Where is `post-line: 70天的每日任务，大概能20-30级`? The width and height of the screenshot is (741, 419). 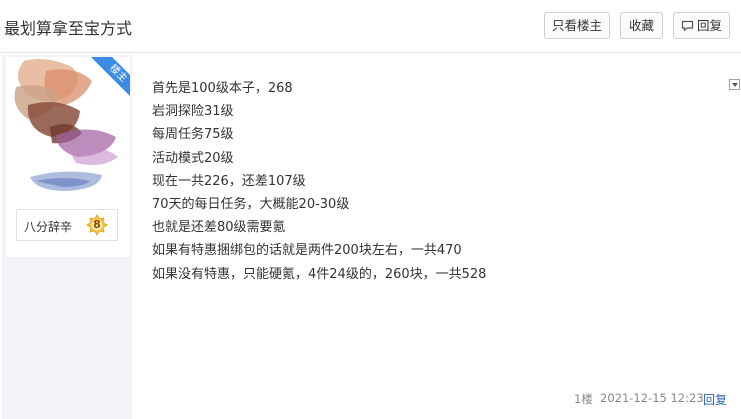 post-line: 70天的每日任务，大概能20-30级 is located at coordinates (251, 204).